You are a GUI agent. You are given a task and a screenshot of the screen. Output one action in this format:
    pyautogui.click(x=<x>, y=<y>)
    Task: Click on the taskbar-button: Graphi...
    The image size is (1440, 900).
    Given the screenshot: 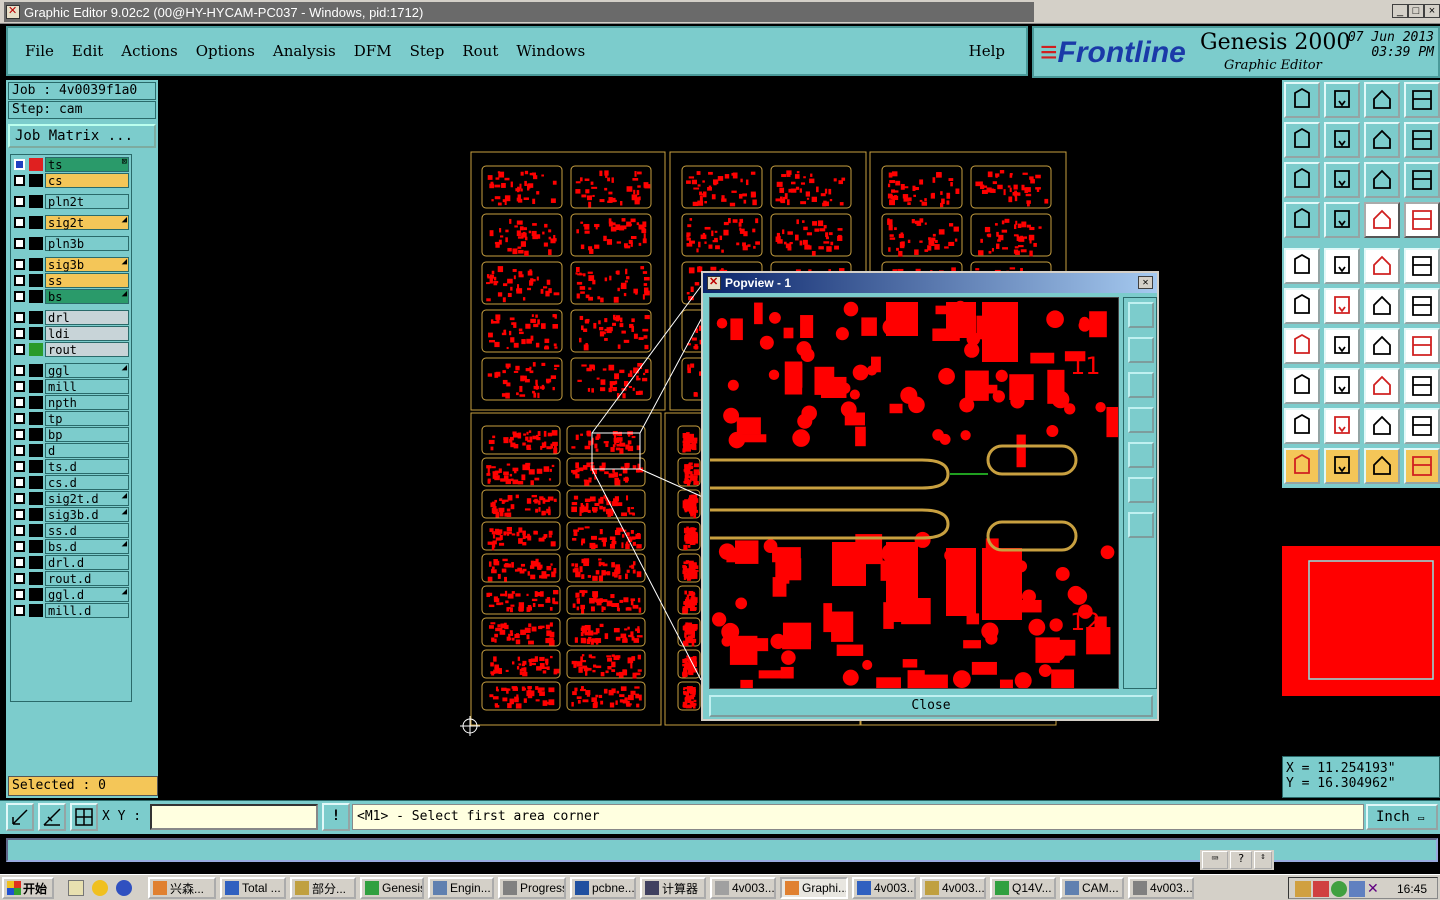 What is the action you would take?
    pyautogui.click(x=814, y=888)
    